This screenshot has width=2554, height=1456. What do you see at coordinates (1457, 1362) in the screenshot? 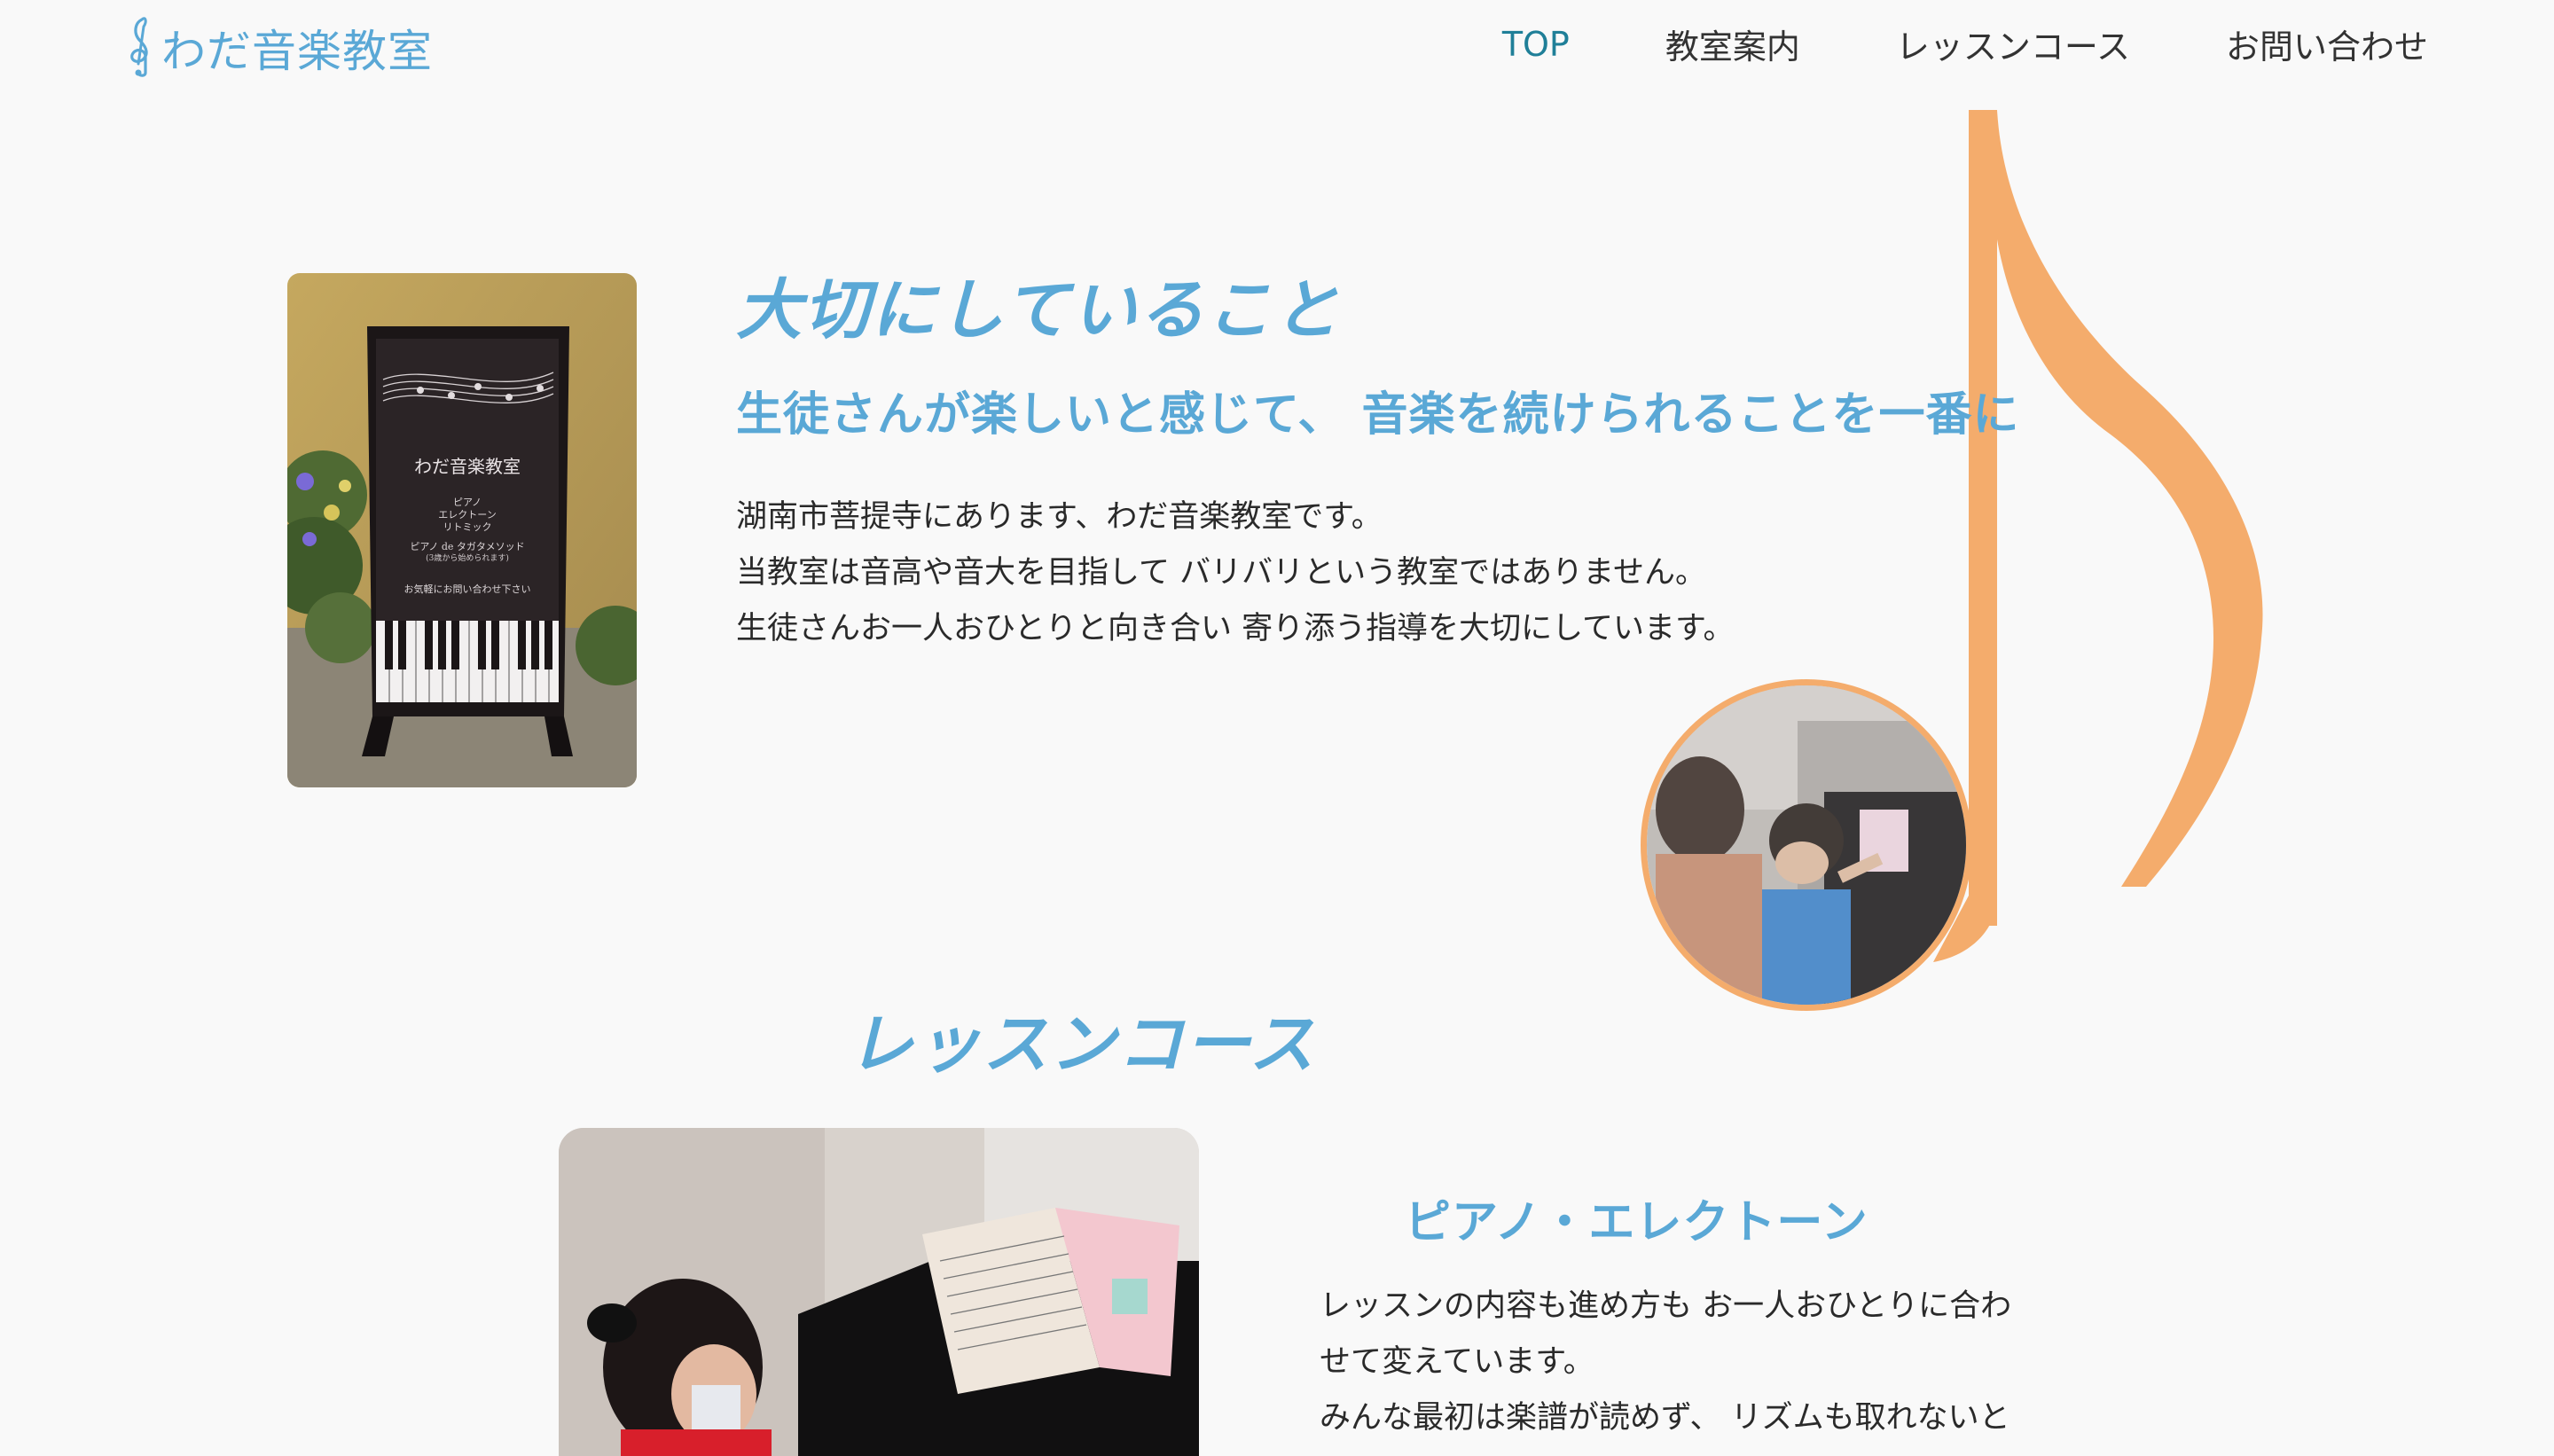
I see `course-desc-line: せて変えています。` at bounding box center [1457, 1362].